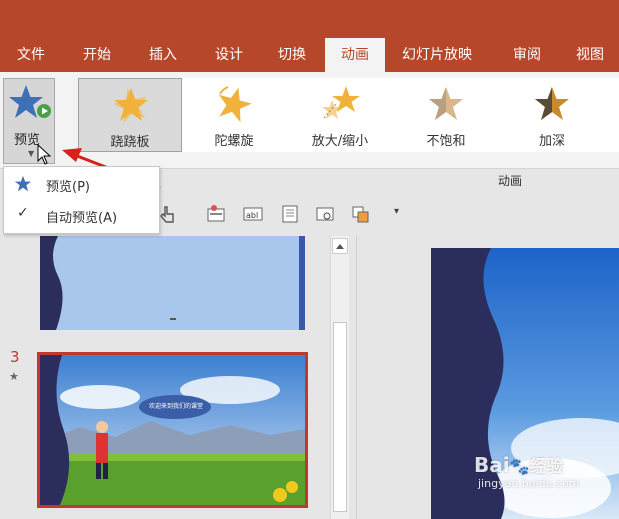  Describe the element at coordinates (446, 103) in the screenshot. I see `desaturate-star-icon` at that location.